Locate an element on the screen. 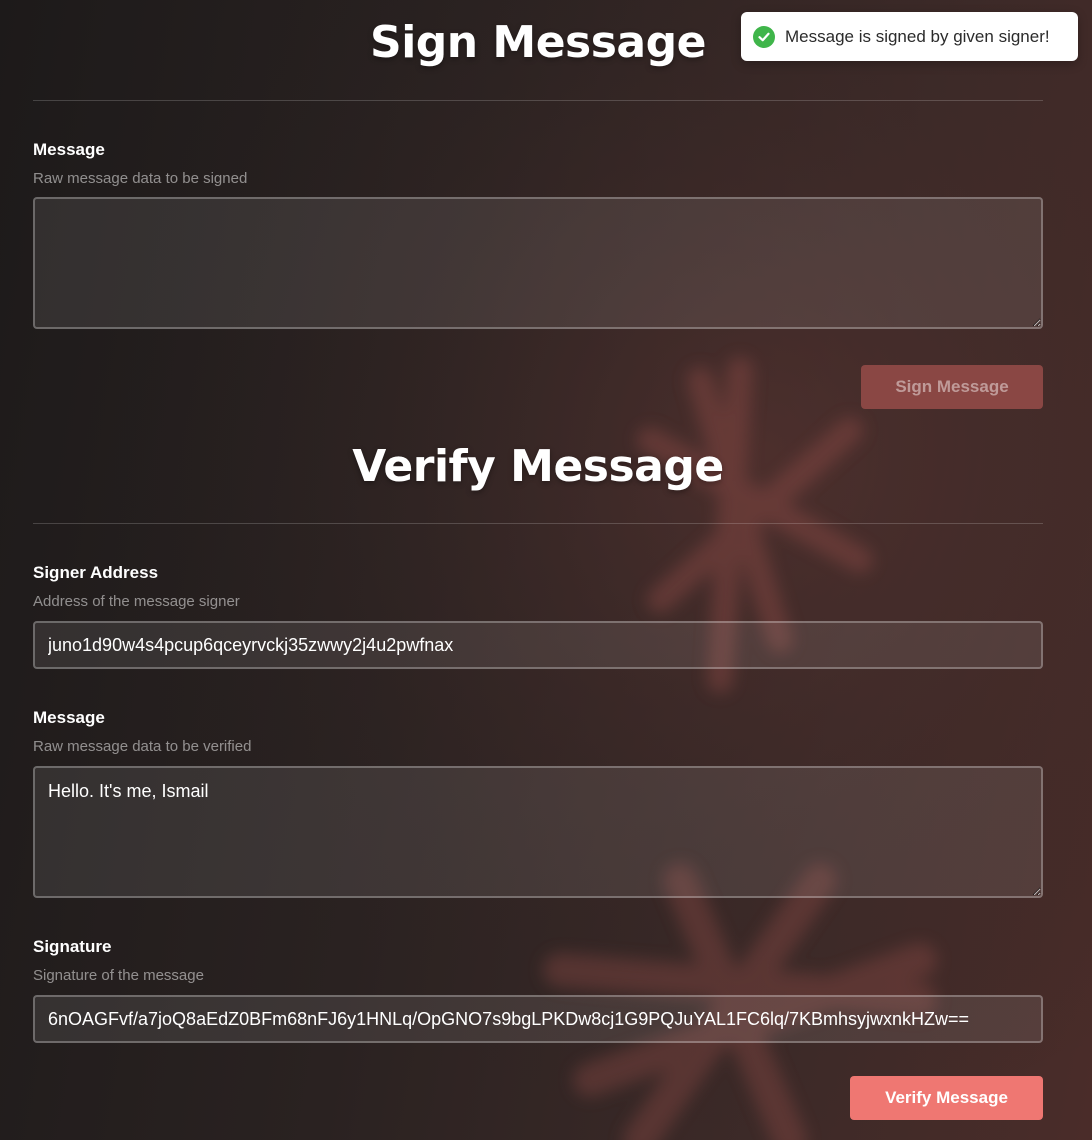  success-toast: Message is signed by given signer! is located at coordinates (909, 36).